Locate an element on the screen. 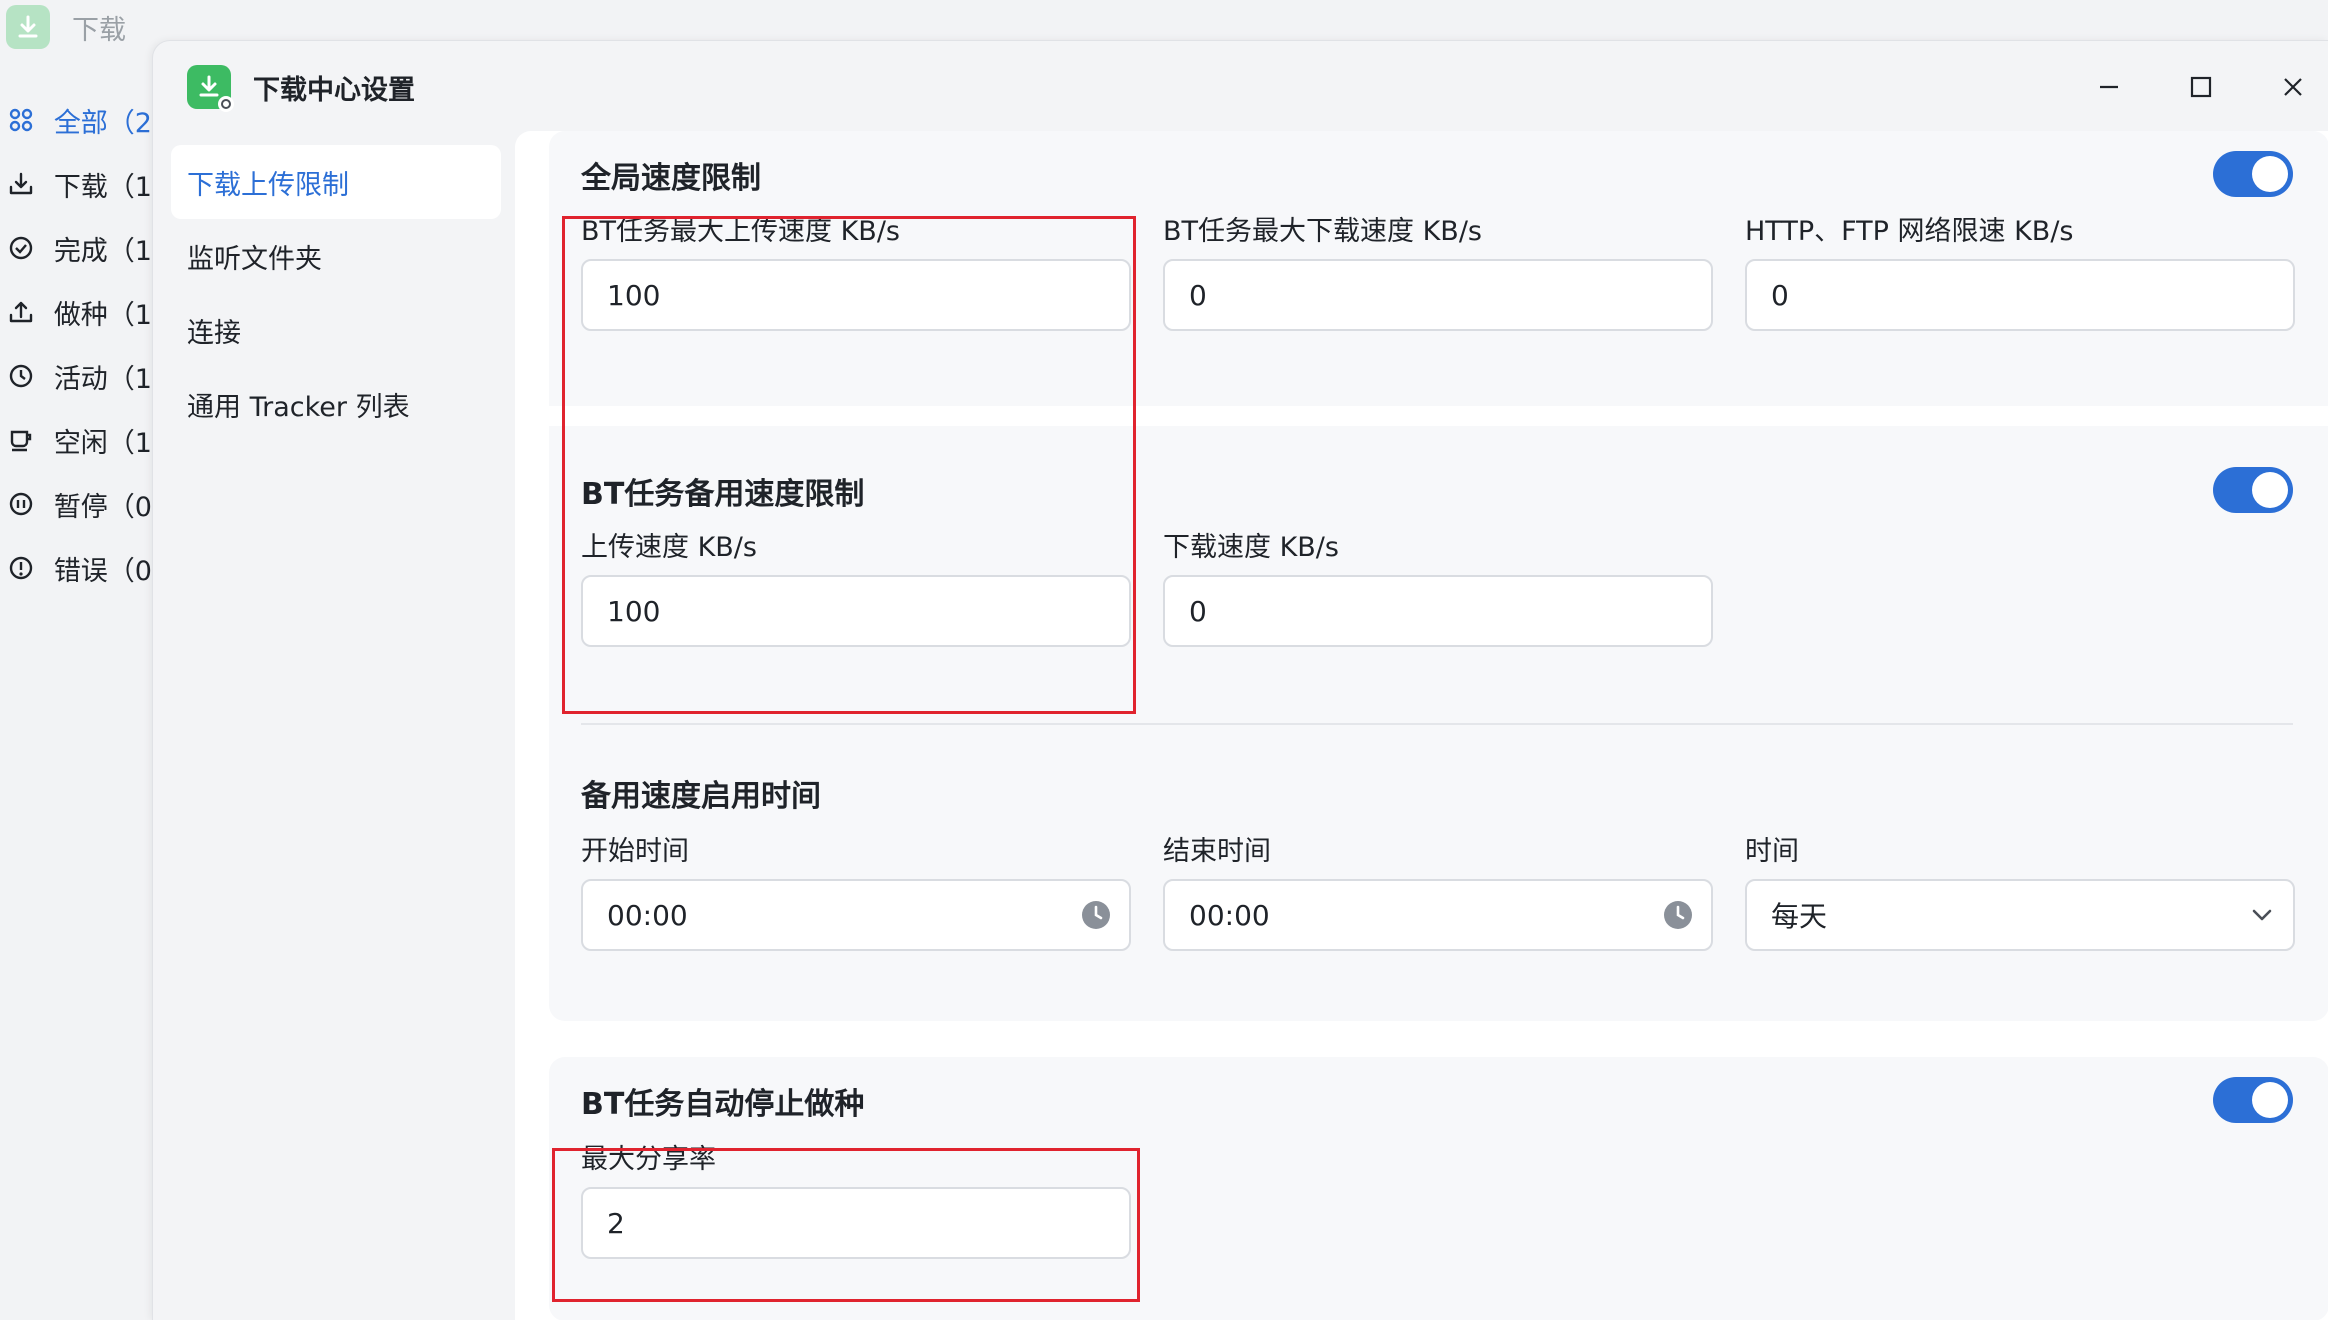 This screenshot has height=1320, width=2328. end-time-input: 00:00 is located at coordinates (1438, 915).